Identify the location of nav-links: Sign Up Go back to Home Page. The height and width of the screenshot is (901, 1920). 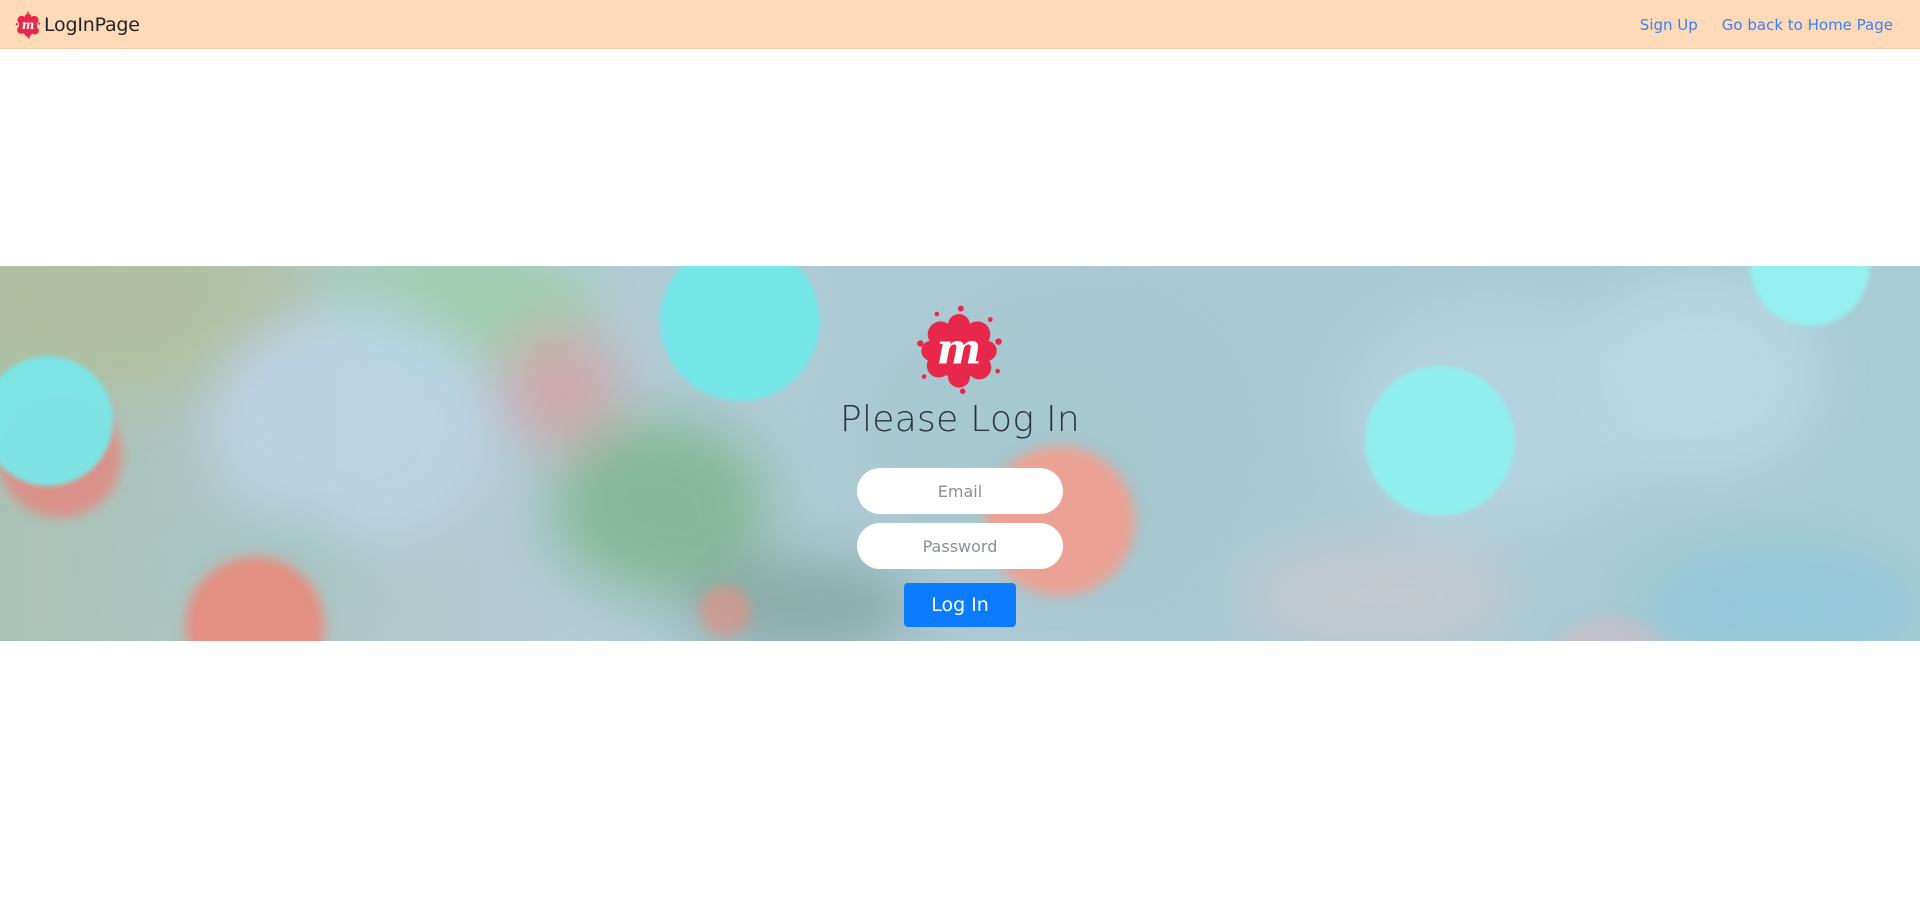
(1766, 25).